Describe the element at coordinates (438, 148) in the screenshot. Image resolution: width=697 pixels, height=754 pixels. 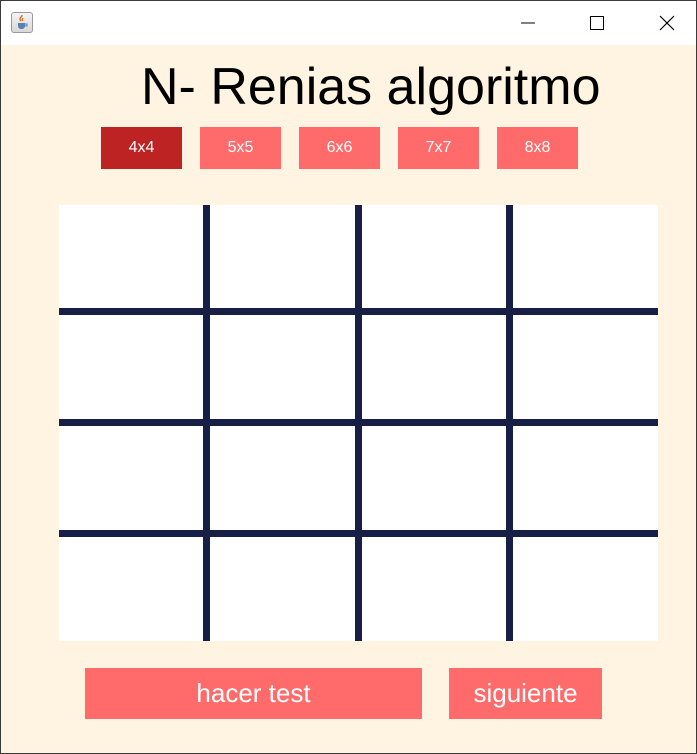
I see `size-button-7x7: 7x7` at that location.